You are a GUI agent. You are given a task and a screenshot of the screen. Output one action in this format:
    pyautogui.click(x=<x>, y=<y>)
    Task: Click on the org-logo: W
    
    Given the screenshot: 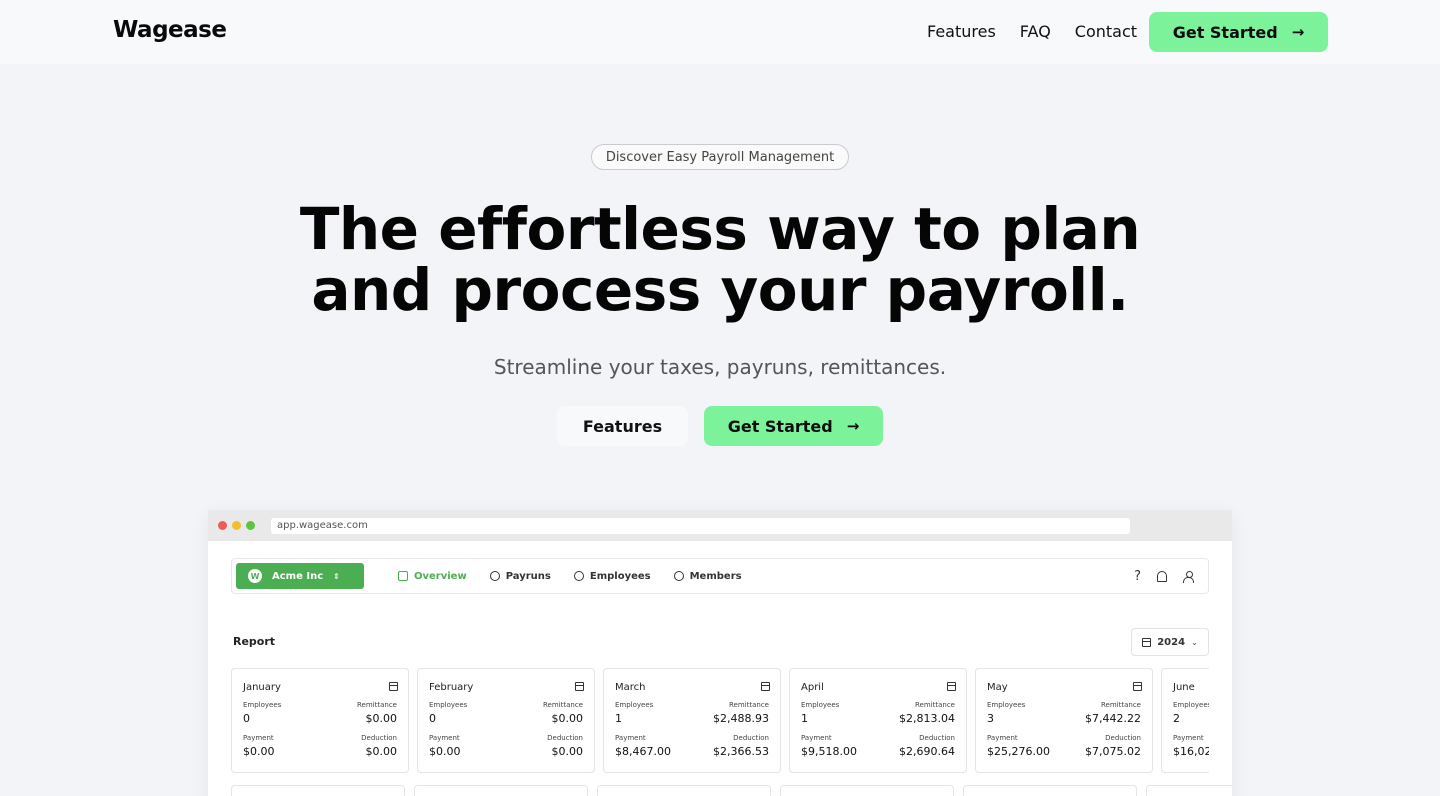 What is the action you would take?
    pyautogui.click(x=255, y=576)
    